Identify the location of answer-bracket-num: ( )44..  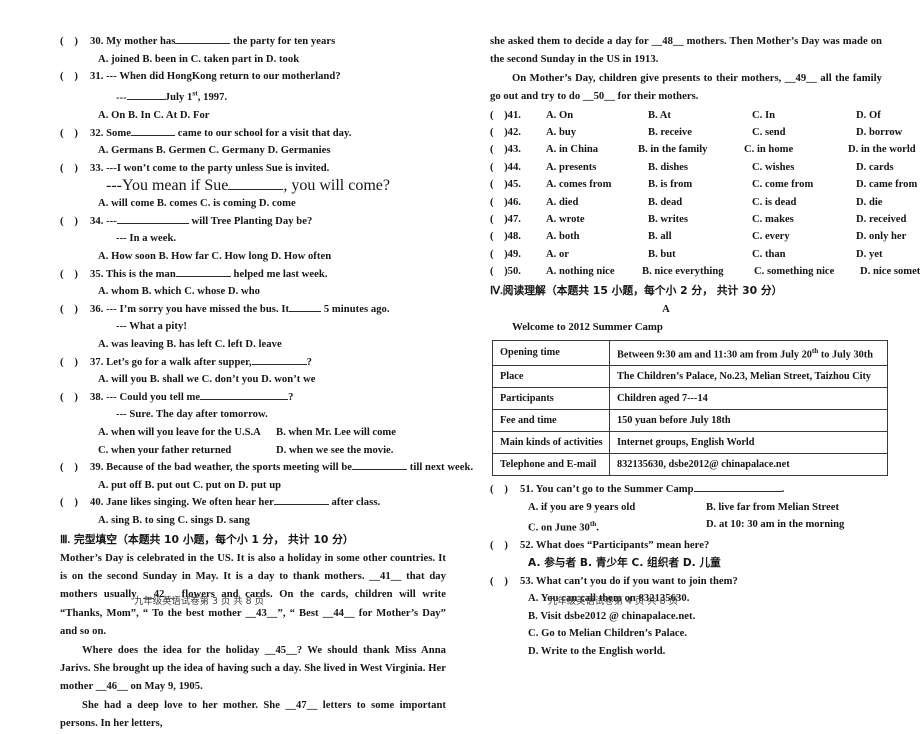
(518, 167).